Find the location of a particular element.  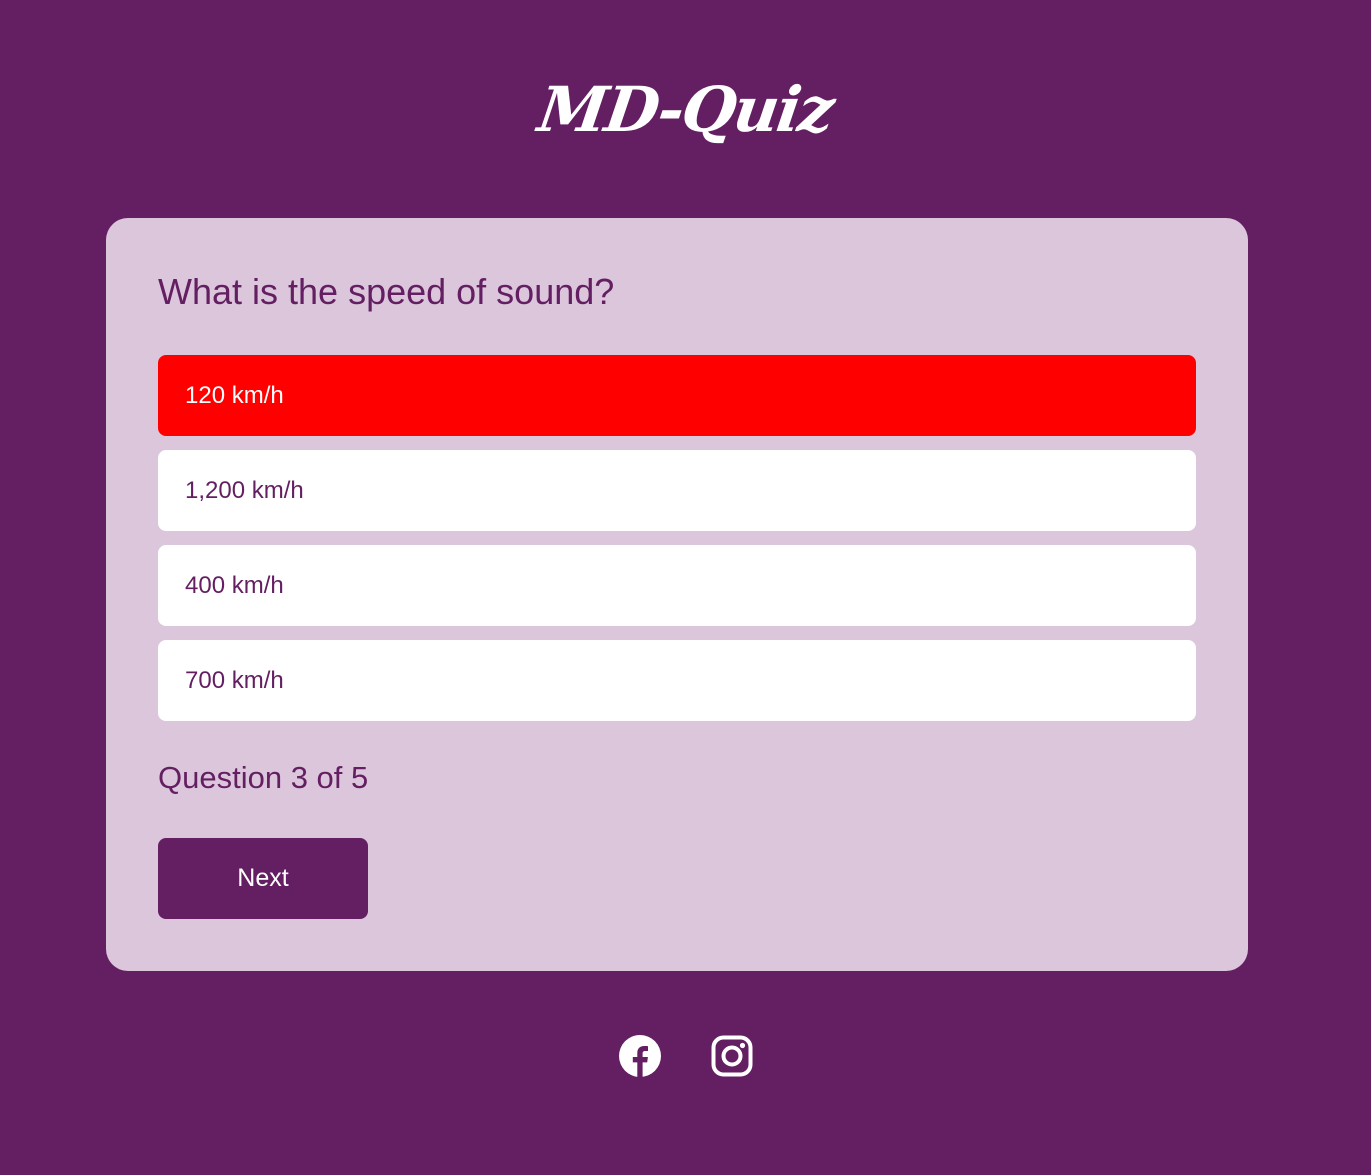

facebook-link is located at coordinates (640, 1056).